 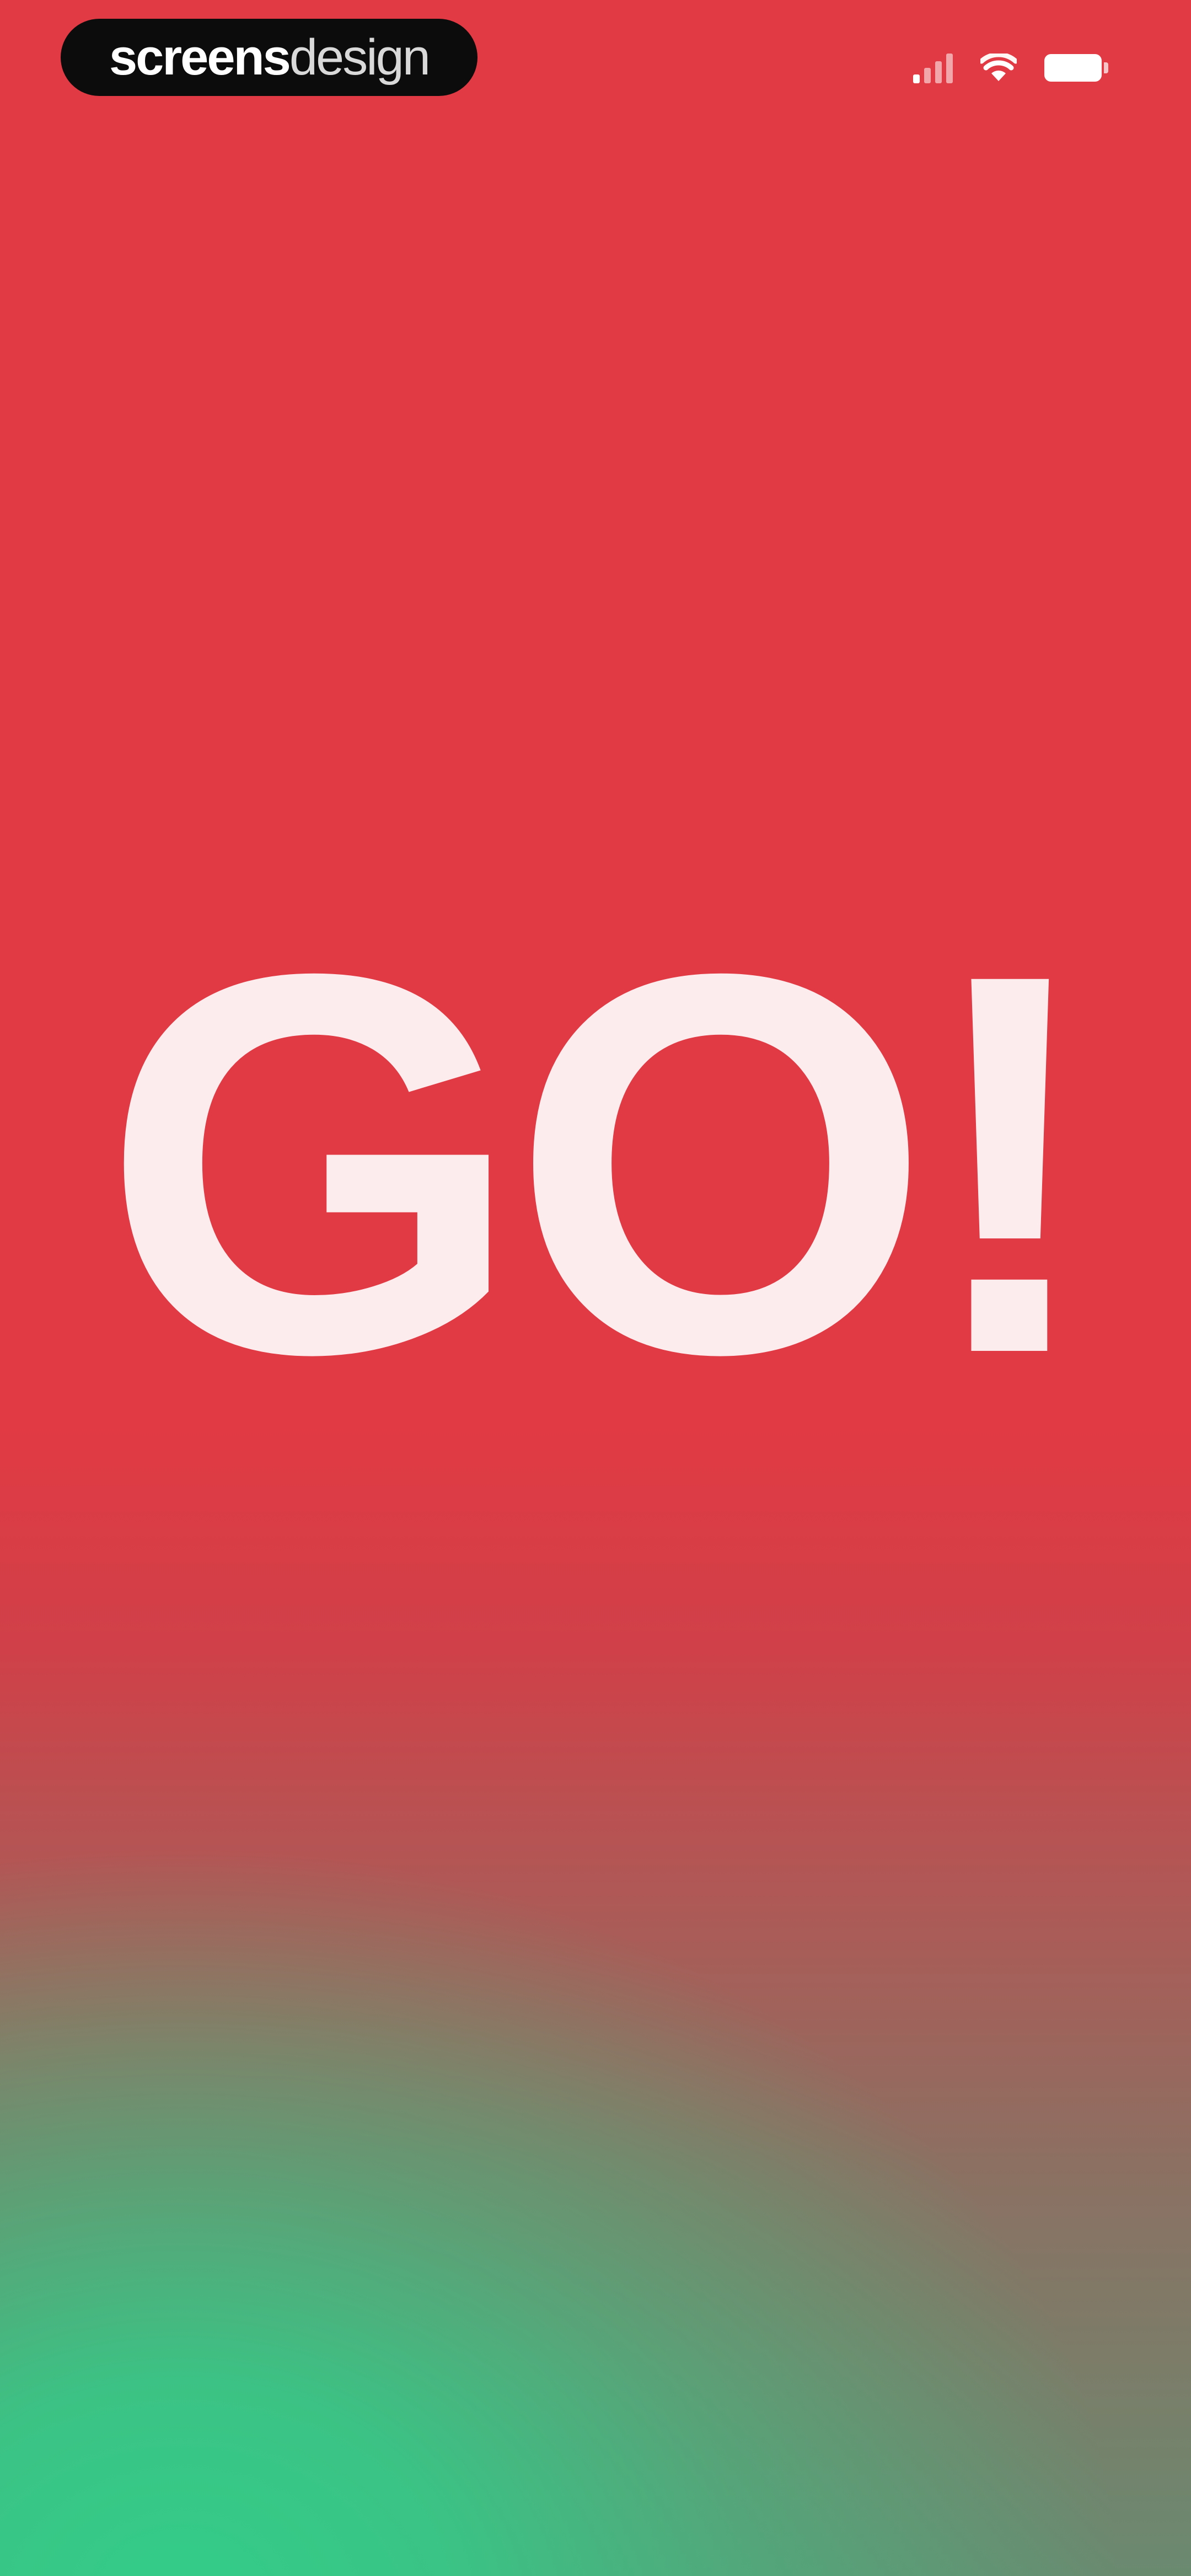 I want to click on cellular-signal-icon, so click(x=933, y=67).